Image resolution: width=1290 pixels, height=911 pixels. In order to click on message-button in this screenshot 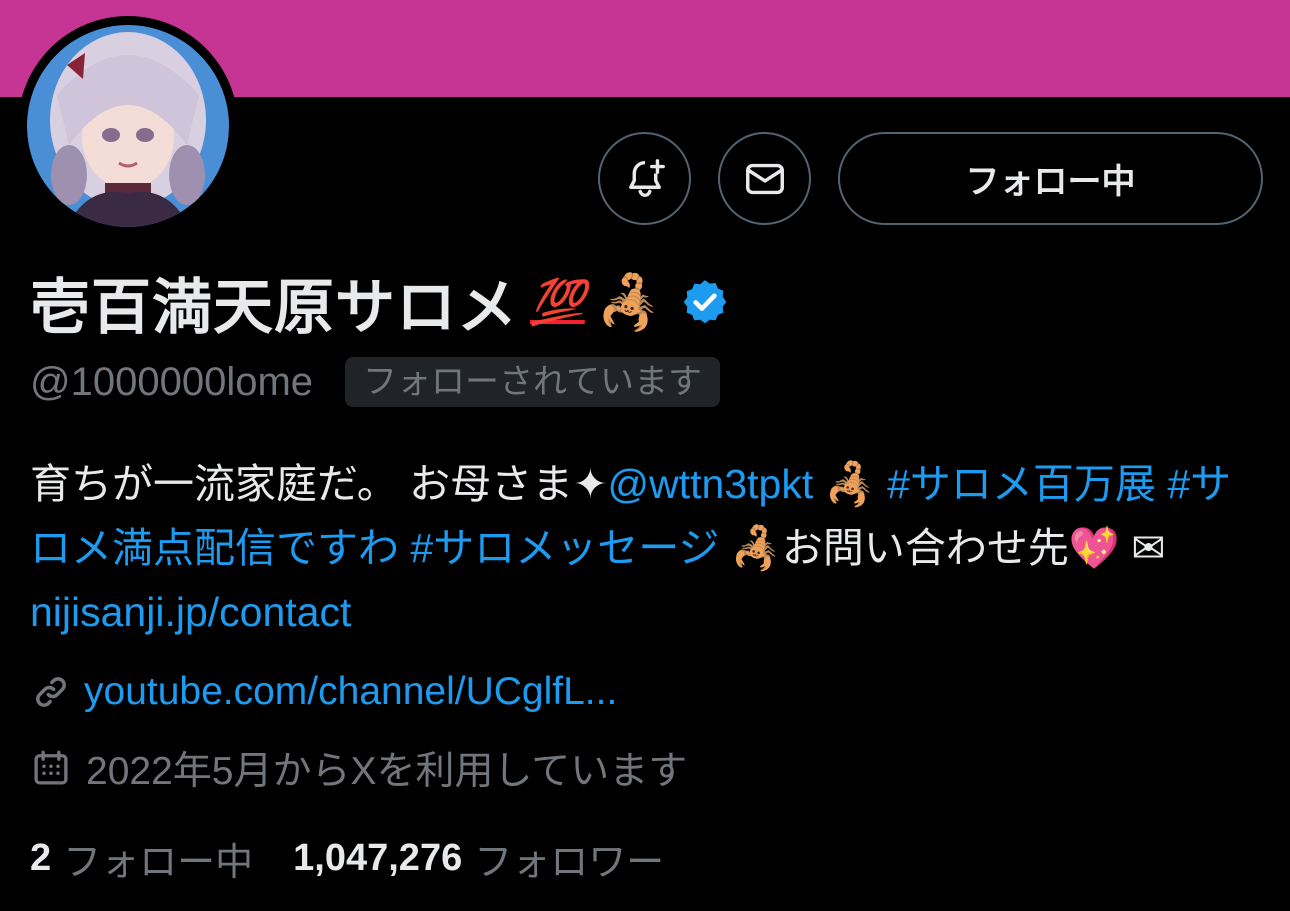, I will do `click(764, 178)`.